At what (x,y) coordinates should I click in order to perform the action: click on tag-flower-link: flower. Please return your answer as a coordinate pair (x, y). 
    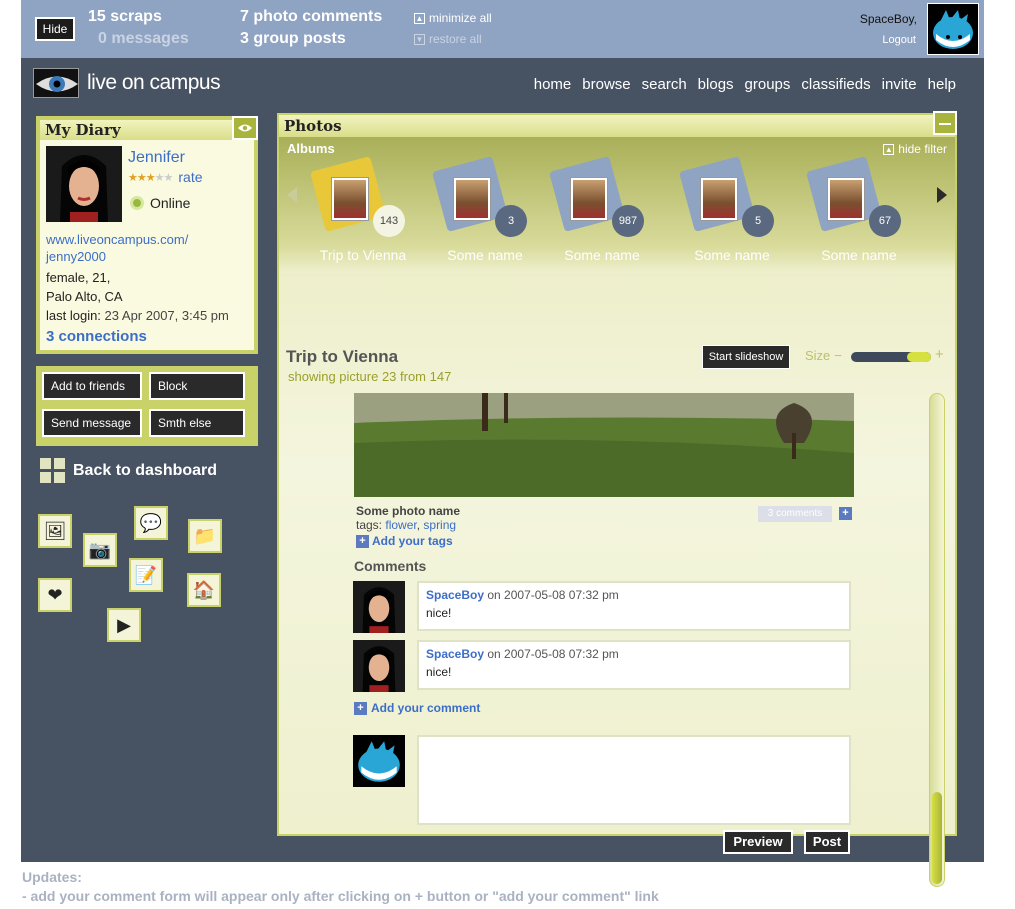
    Looking at the image, I should click on (400, 525).